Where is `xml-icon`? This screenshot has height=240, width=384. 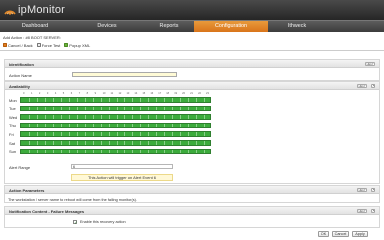 xml-icon is located at coordinates (66, 45).